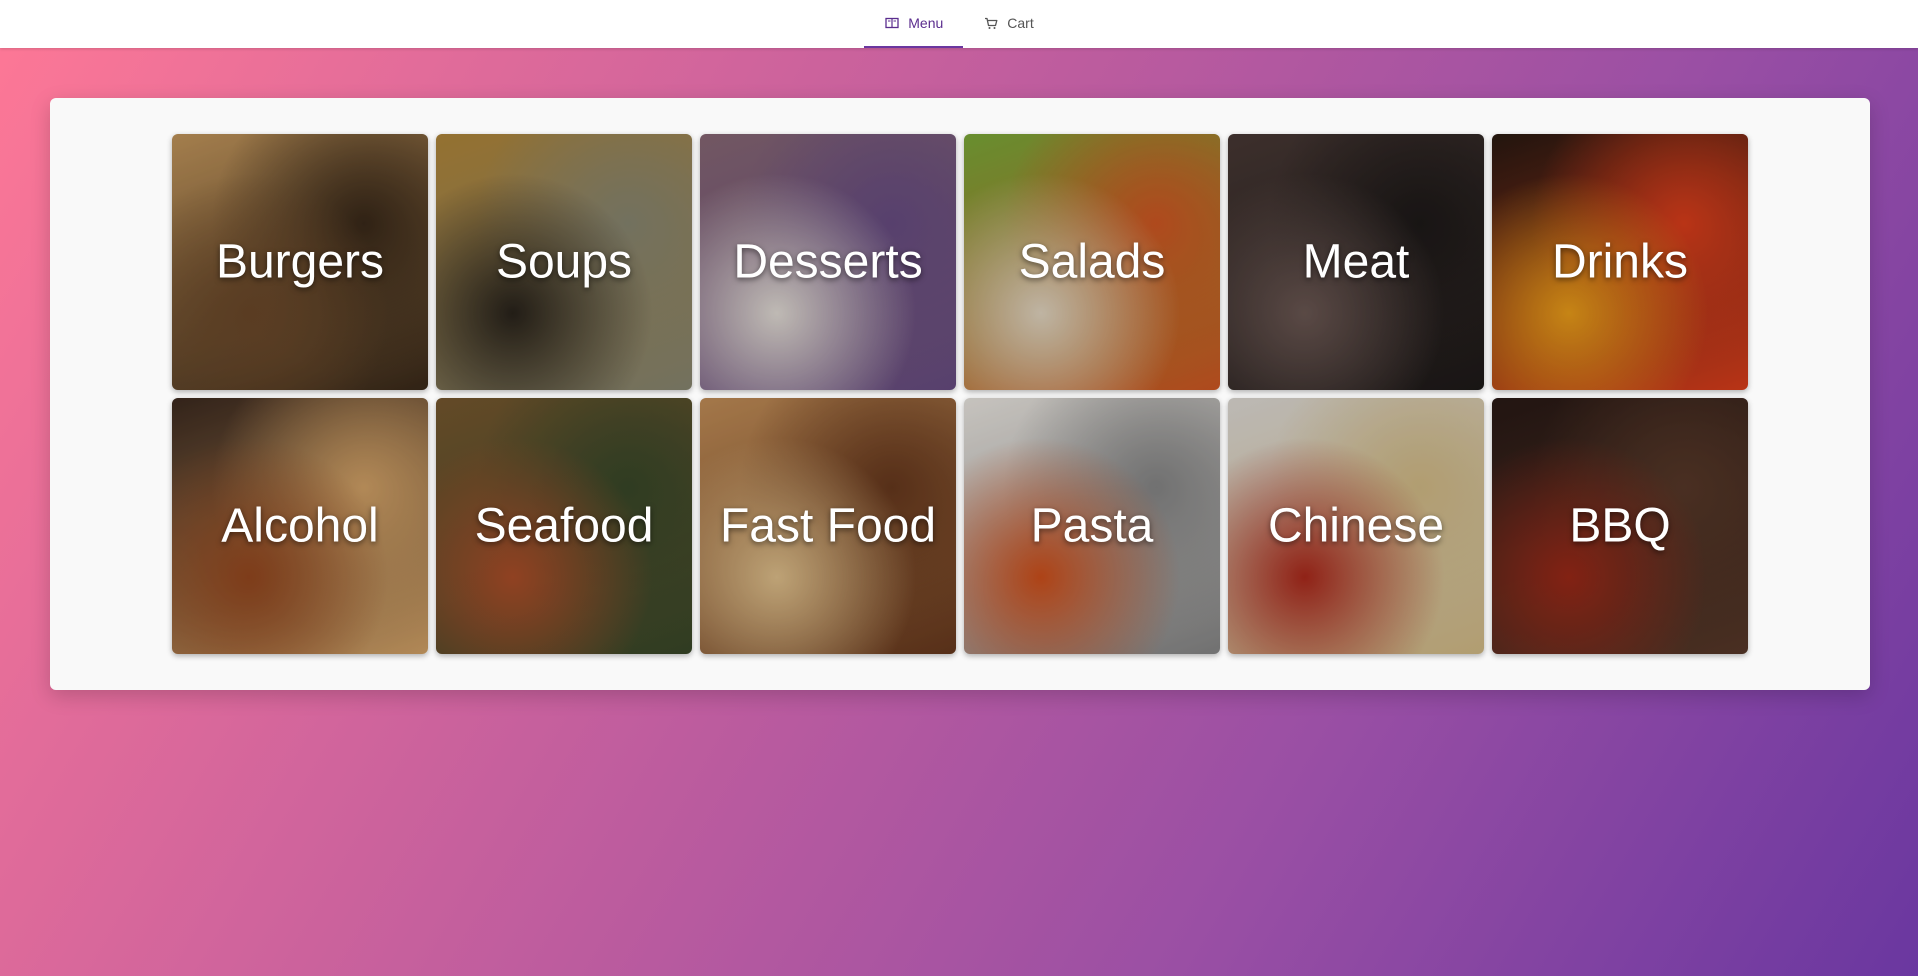 The width and height of the screenshot is (1918, 976). I want to click on tab-cart-label: Cart, so click(1020, 23).